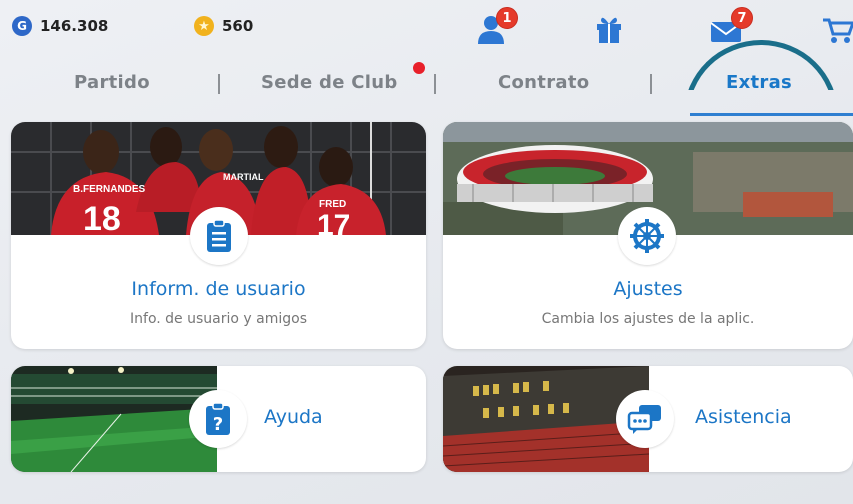 Image resolution: width=853 pixels, height=504 pixels. Describe the element at coordinates (238, 26) in the screenshot. I see `coins-value: 560` at that location.